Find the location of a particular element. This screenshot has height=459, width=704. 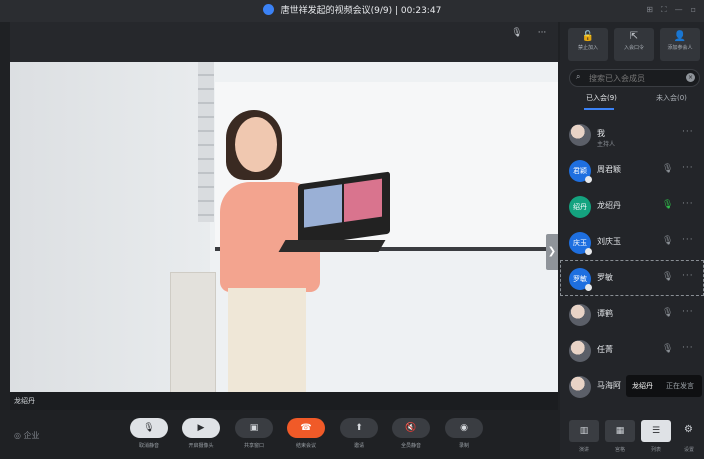

meeting-title: 唐世祥发起的视频会议(9/9) | 00:23:47 is located at coordinates (352, 9).